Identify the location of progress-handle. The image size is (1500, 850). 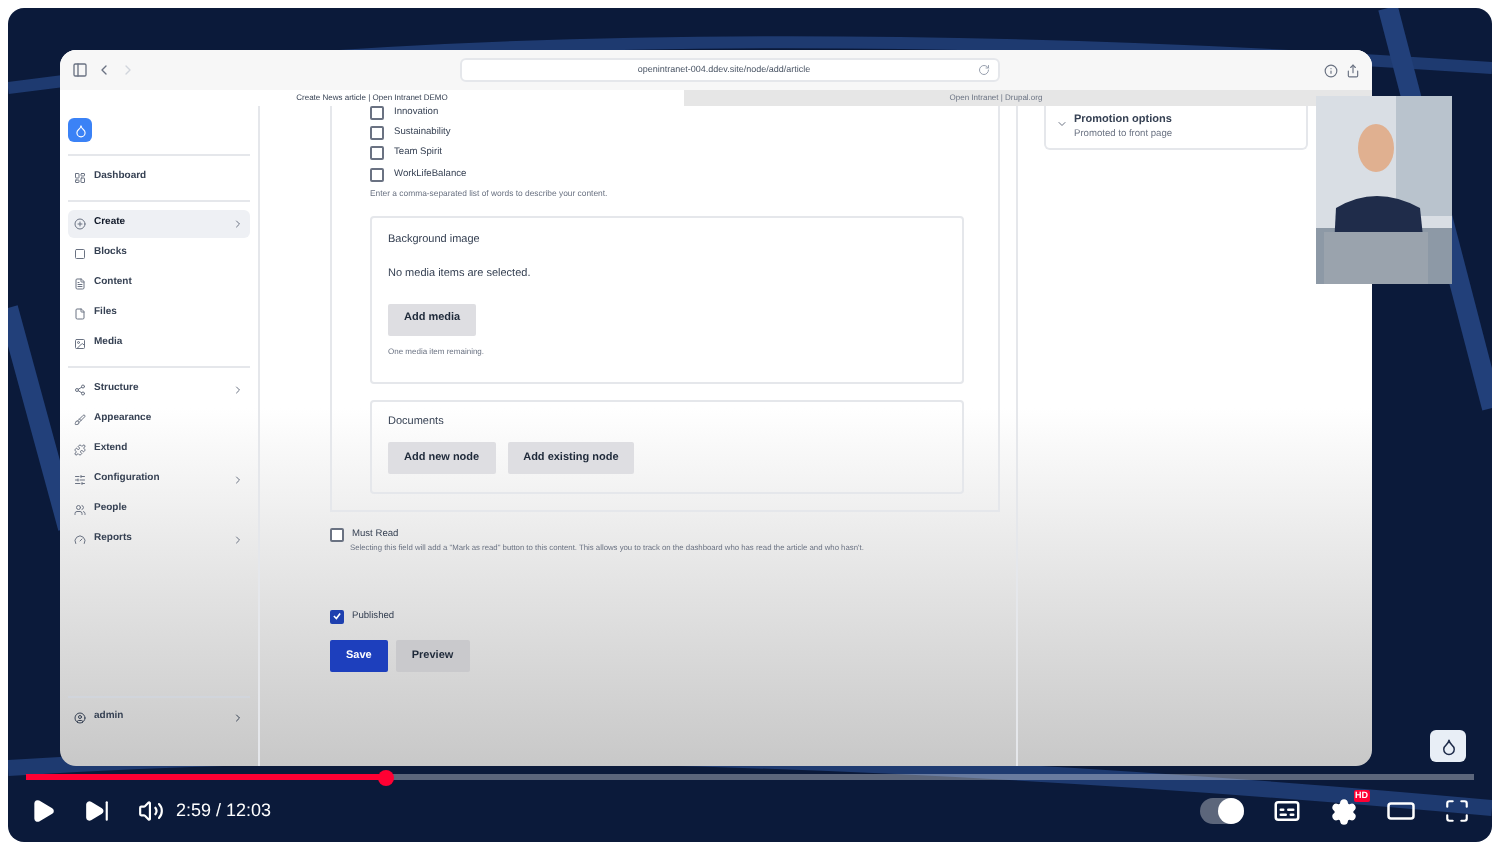
(385, 777).